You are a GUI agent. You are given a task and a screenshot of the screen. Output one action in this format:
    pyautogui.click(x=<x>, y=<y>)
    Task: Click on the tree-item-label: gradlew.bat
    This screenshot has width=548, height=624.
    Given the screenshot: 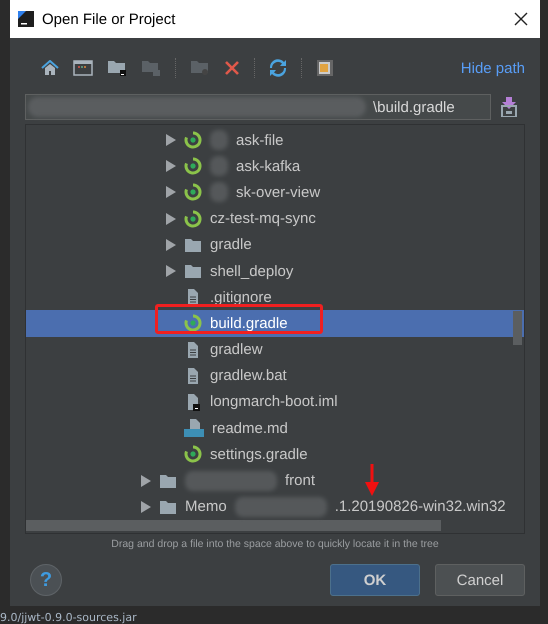 What is the action you would take?
    pyautogui.click(x=248, y=375)
    